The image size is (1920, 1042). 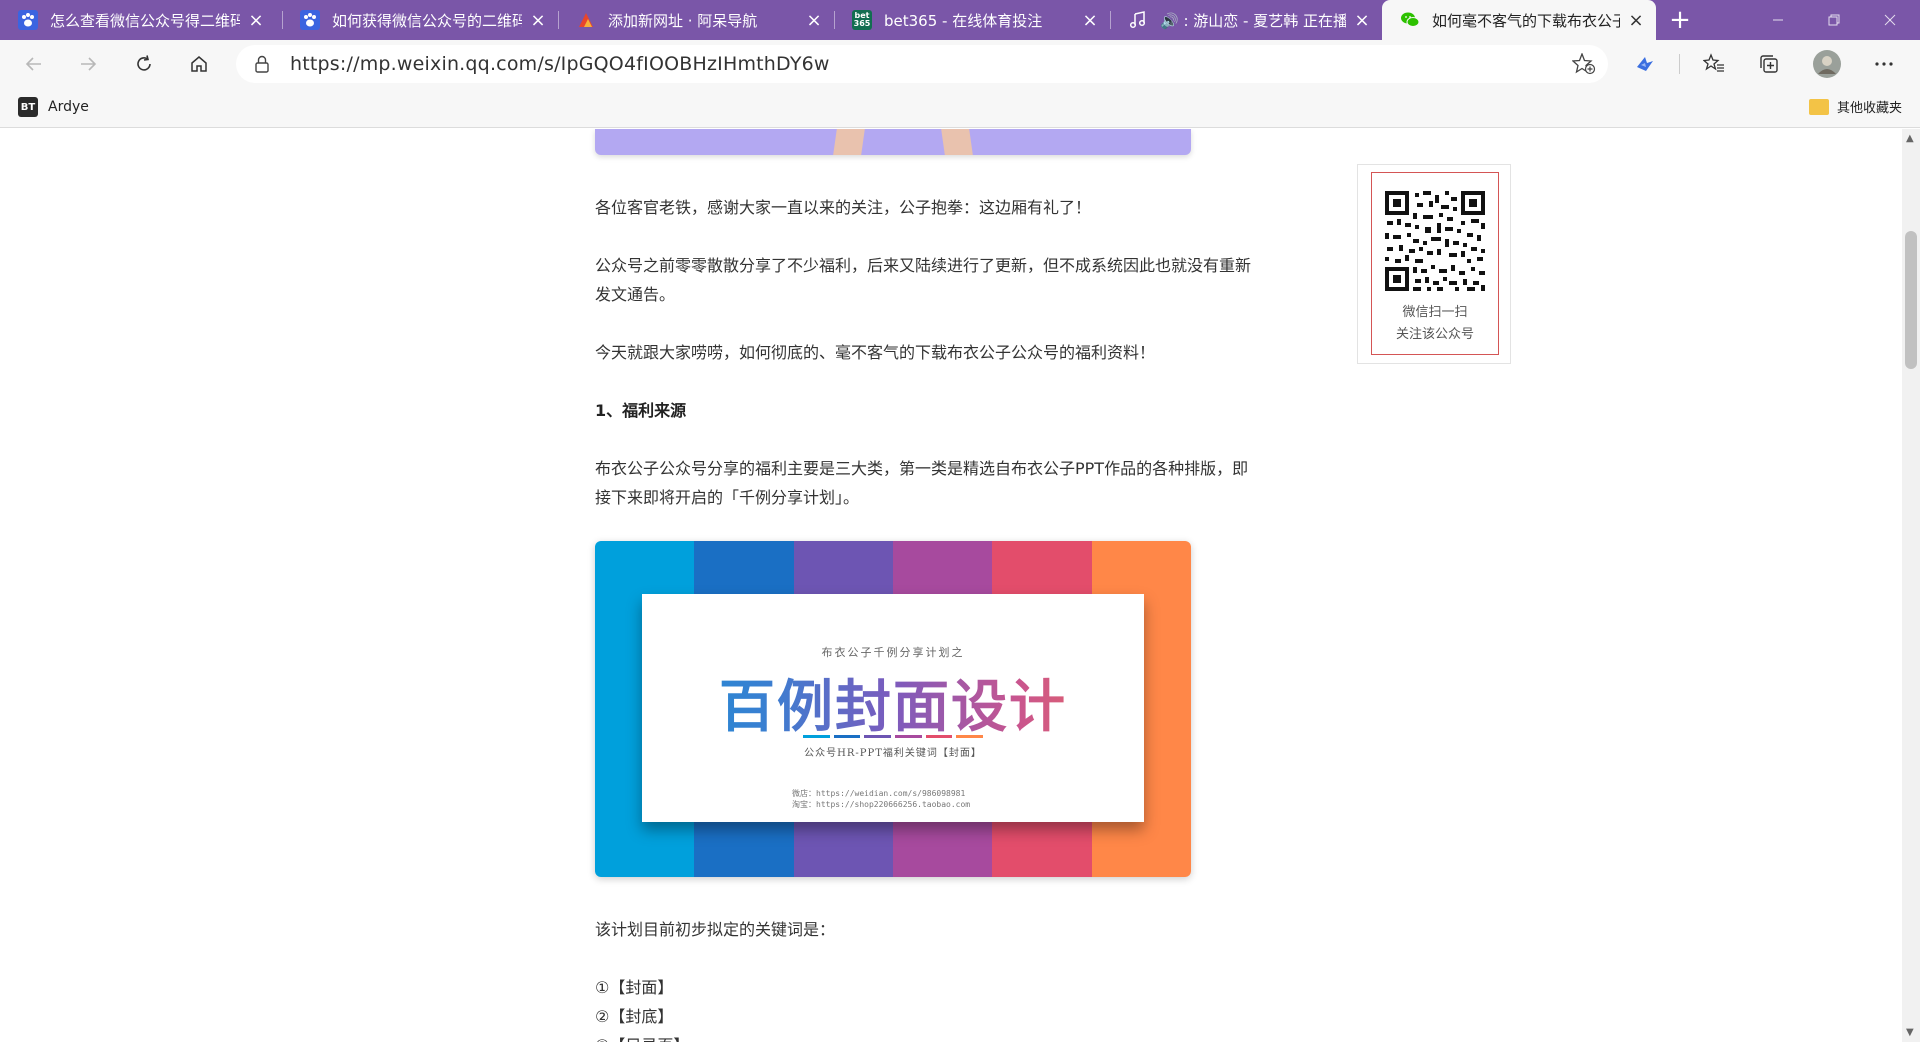 I want to click on banner-headline: 百例封面设计, so click(x=893, y=702).